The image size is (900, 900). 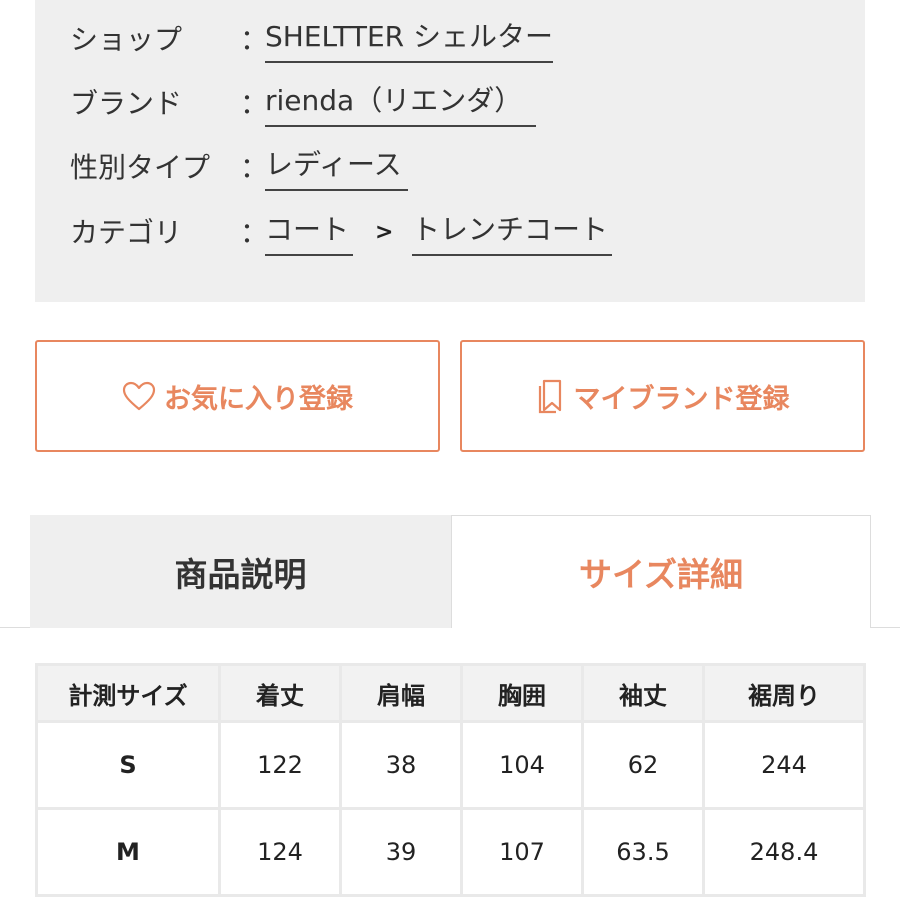 I want to click on gender-link: レディース, so click(x=336, y=167).